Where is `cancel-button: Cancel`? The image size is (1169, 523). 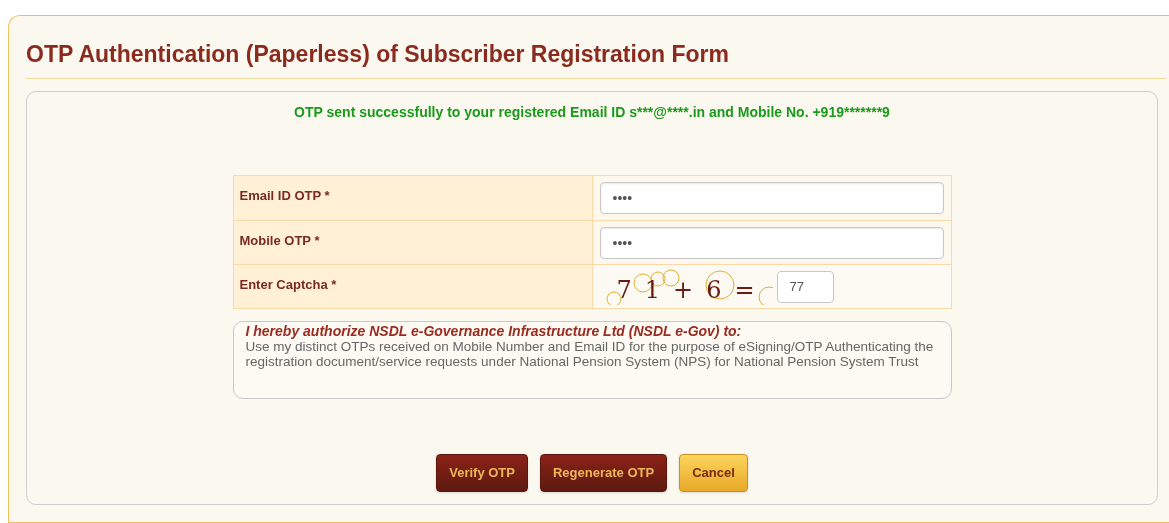
cancel-button: Cancel is located at coordinates (713, 473).